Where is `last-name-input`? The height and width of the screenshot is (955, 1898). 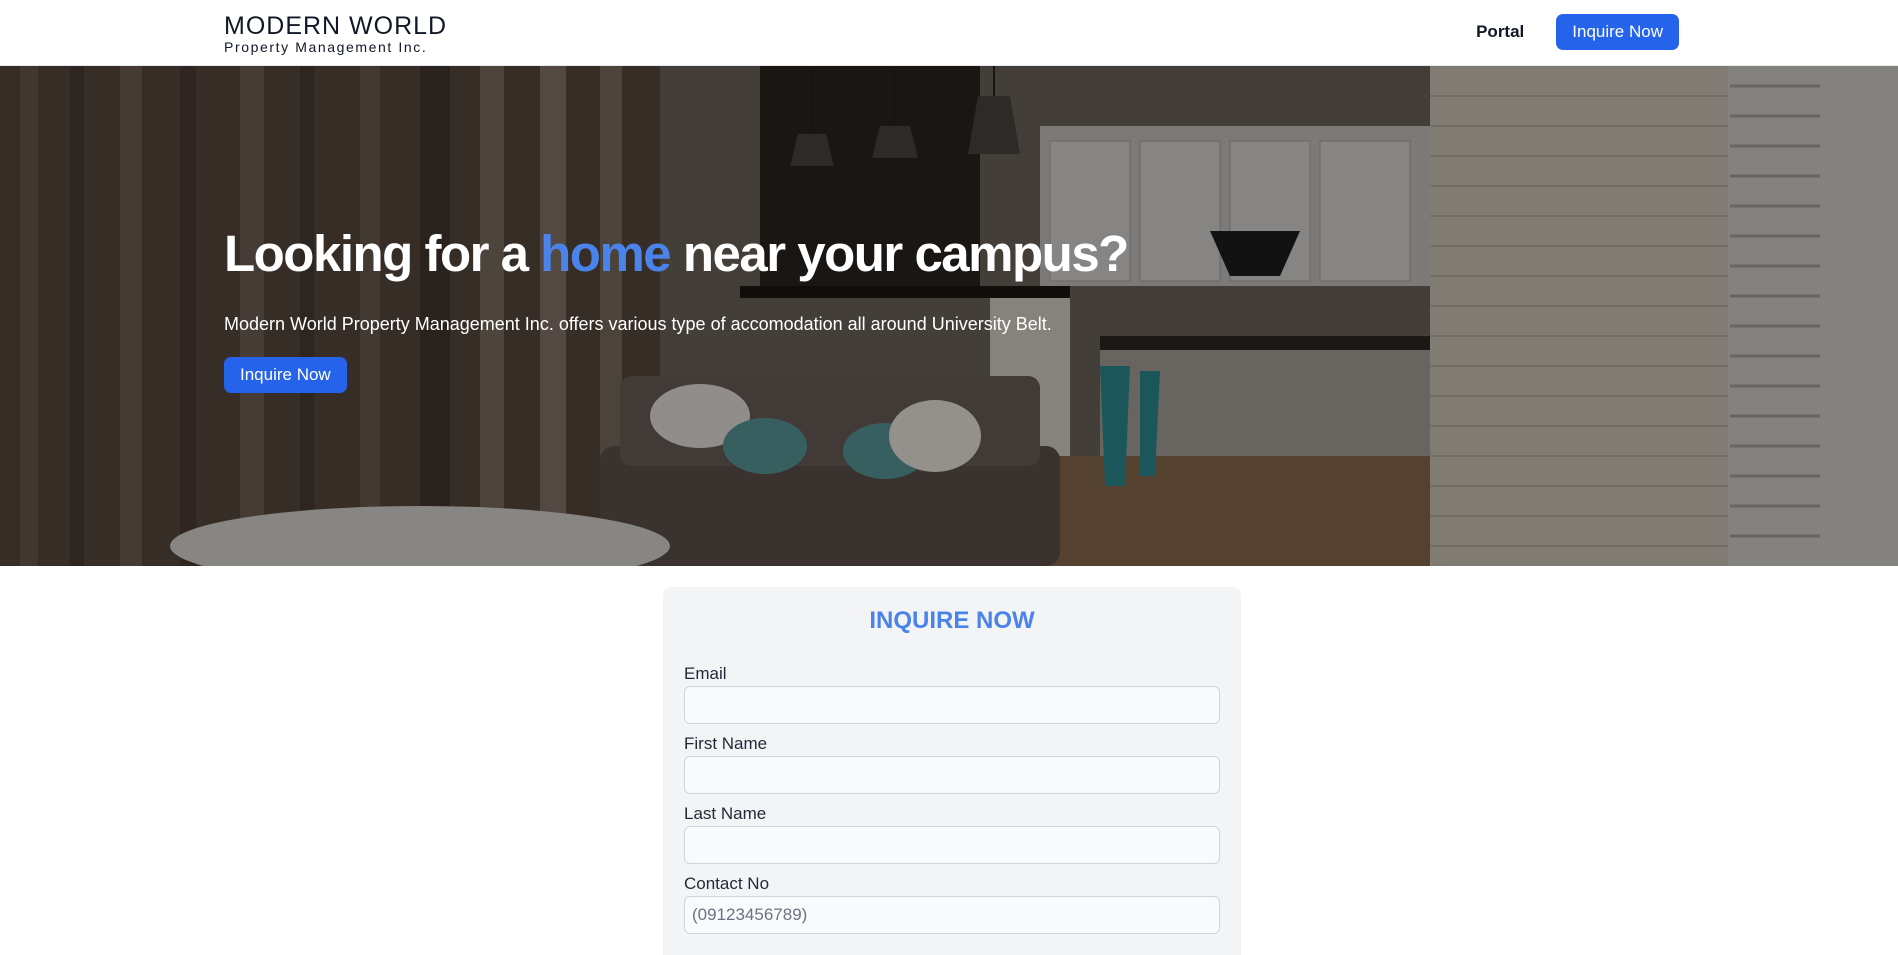
last-name-input is located at coordinates (952, 845).